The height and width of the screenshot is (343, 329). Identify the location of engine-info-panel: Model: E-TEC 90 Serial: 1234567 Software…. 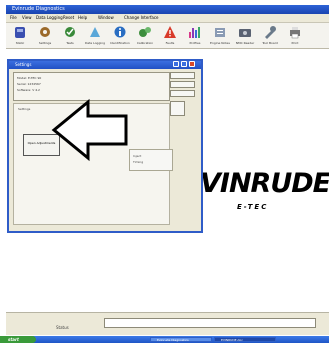
(91, 86).